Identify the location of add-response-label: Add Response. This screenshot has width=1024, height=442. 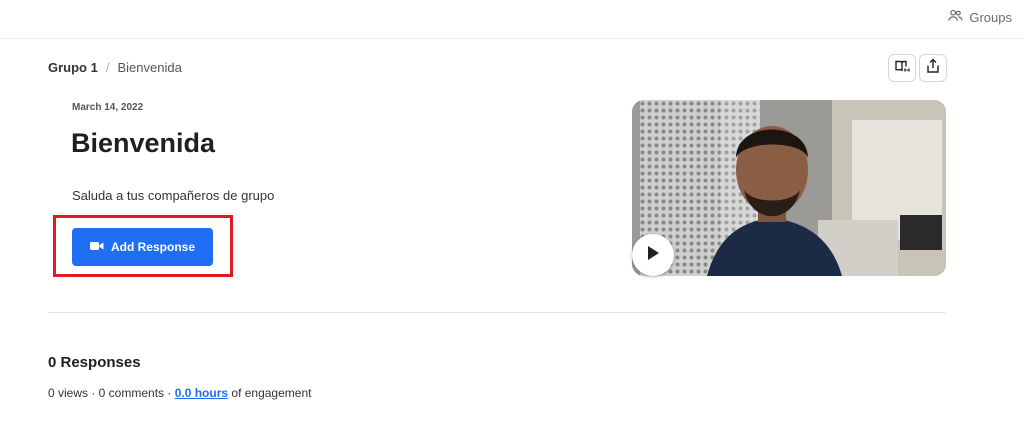
(152, 247).